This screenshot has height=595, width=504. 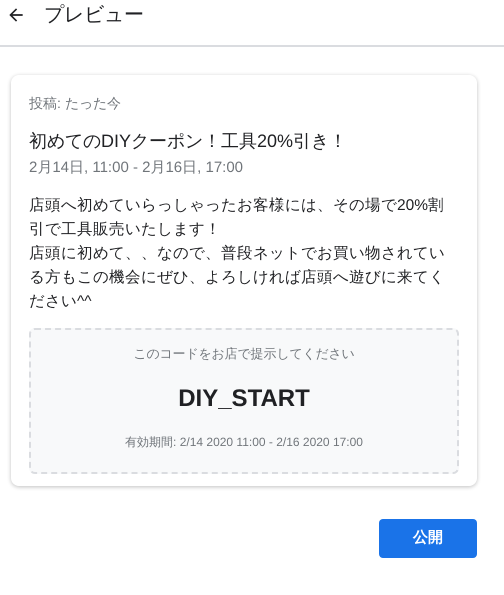 I want to click on page-title: プレビュー, so click(x=94, y=15).